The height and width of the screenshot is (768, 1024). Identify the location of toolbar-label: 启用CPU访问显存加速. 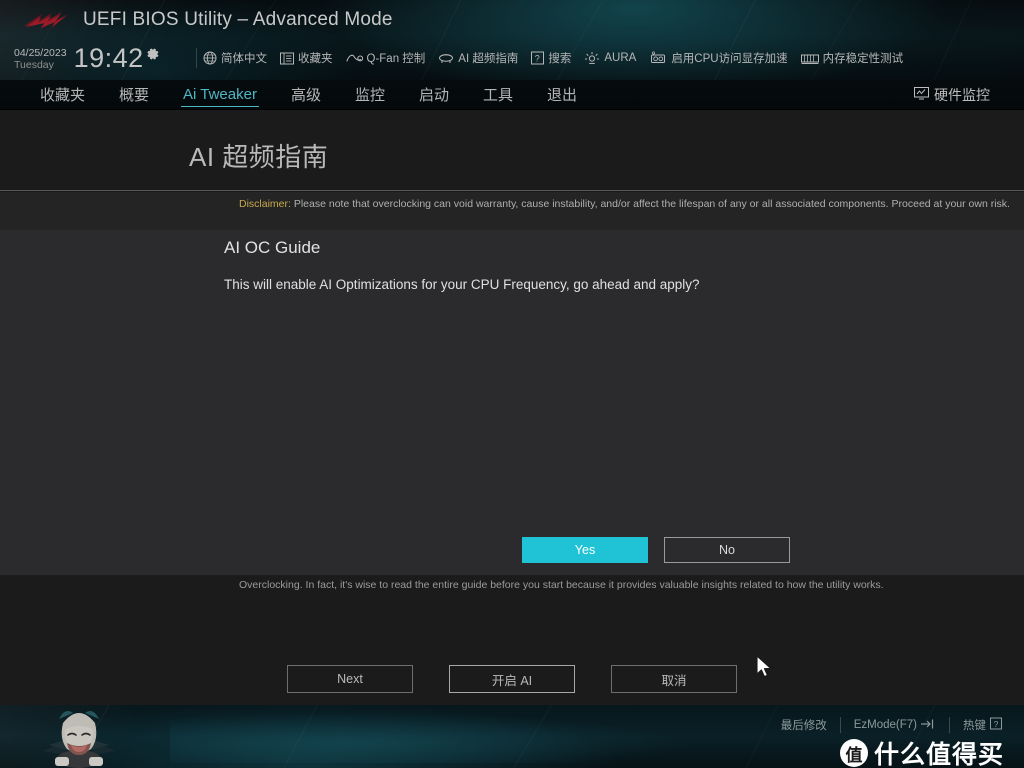
(729, 59).